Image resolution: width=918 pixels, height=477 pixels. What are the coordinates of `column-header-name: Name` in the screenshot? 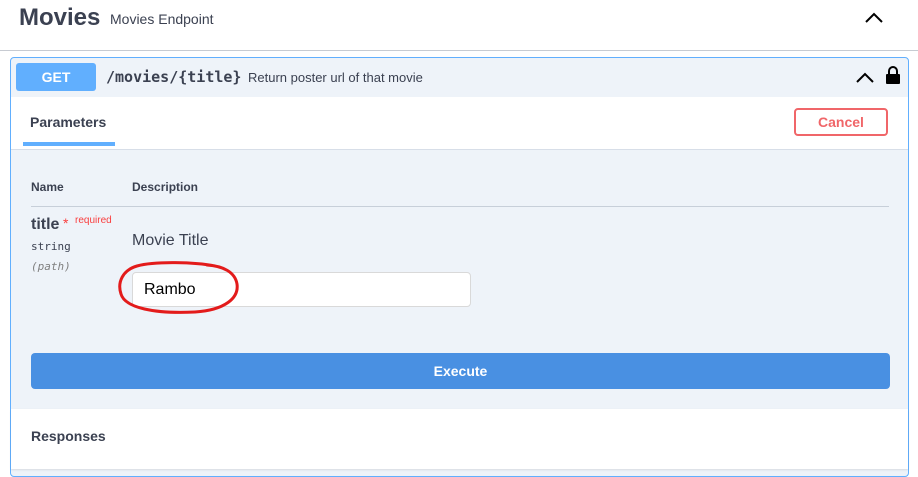 It's located at (47, 187).